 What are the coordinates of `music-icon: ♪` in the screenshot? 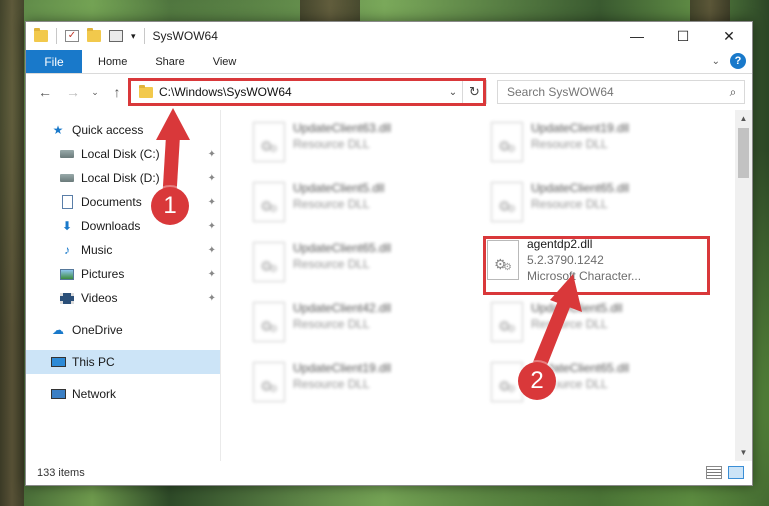 It's located at (67, 250).